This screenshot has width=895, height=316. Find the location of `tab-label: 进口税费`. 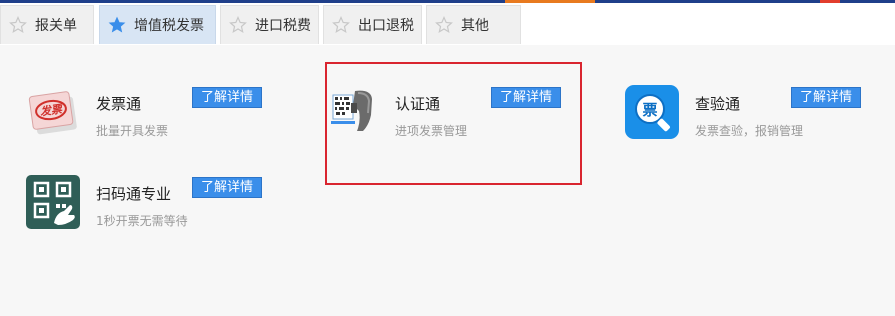

tab-label: 进口税费 is located at coordinates (283, 26).